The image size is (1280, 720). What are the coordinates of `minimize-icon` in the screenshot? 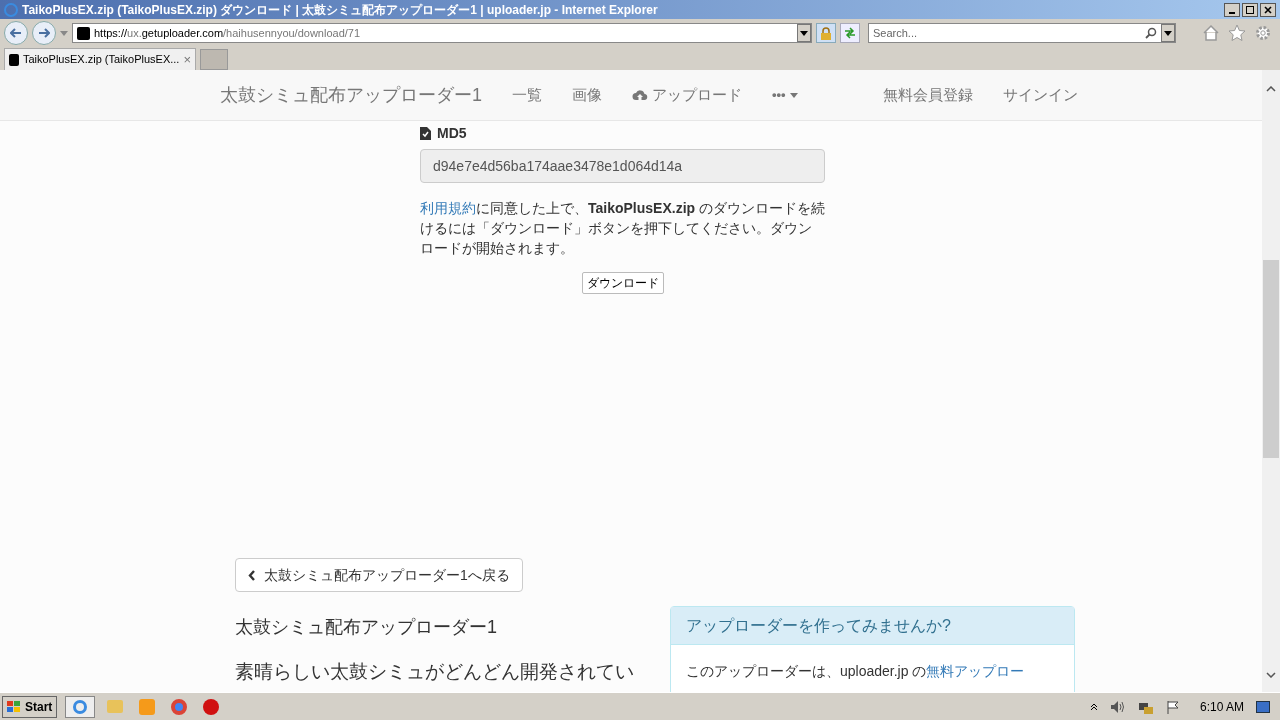 It's located at (1232, 12).